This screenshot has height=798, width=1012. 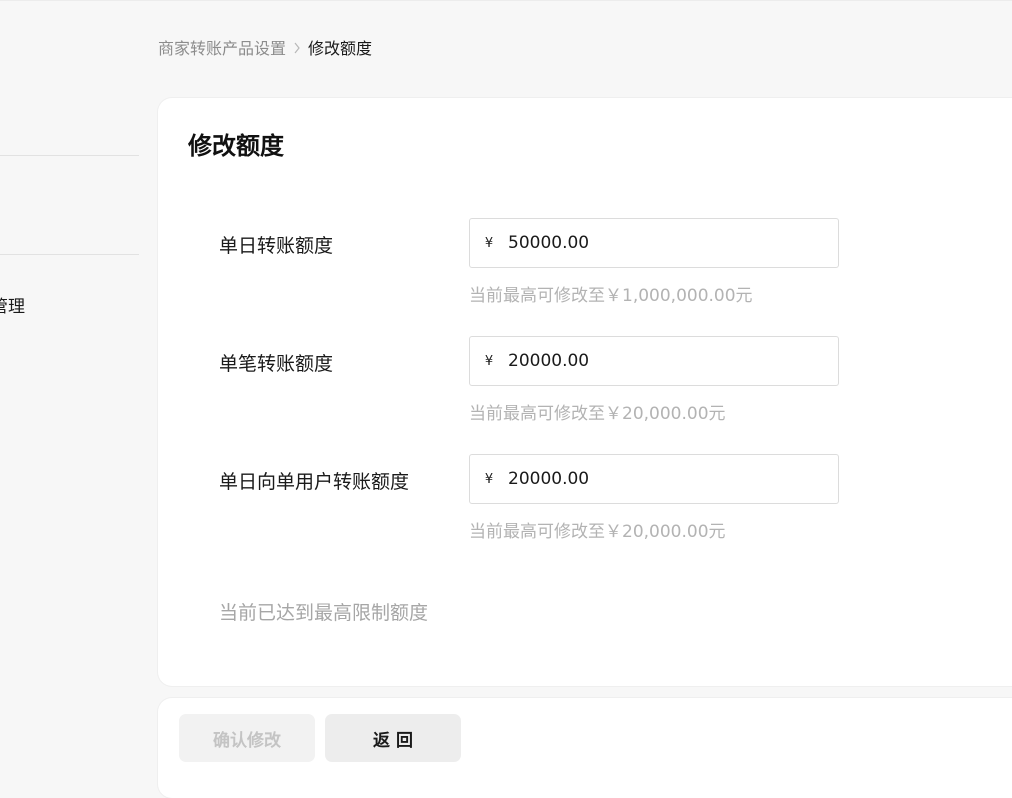 I want to click on daily-per-user-limit-hint: 当前最高可修改至￥20,000.00元, so click(x=597, y=532).